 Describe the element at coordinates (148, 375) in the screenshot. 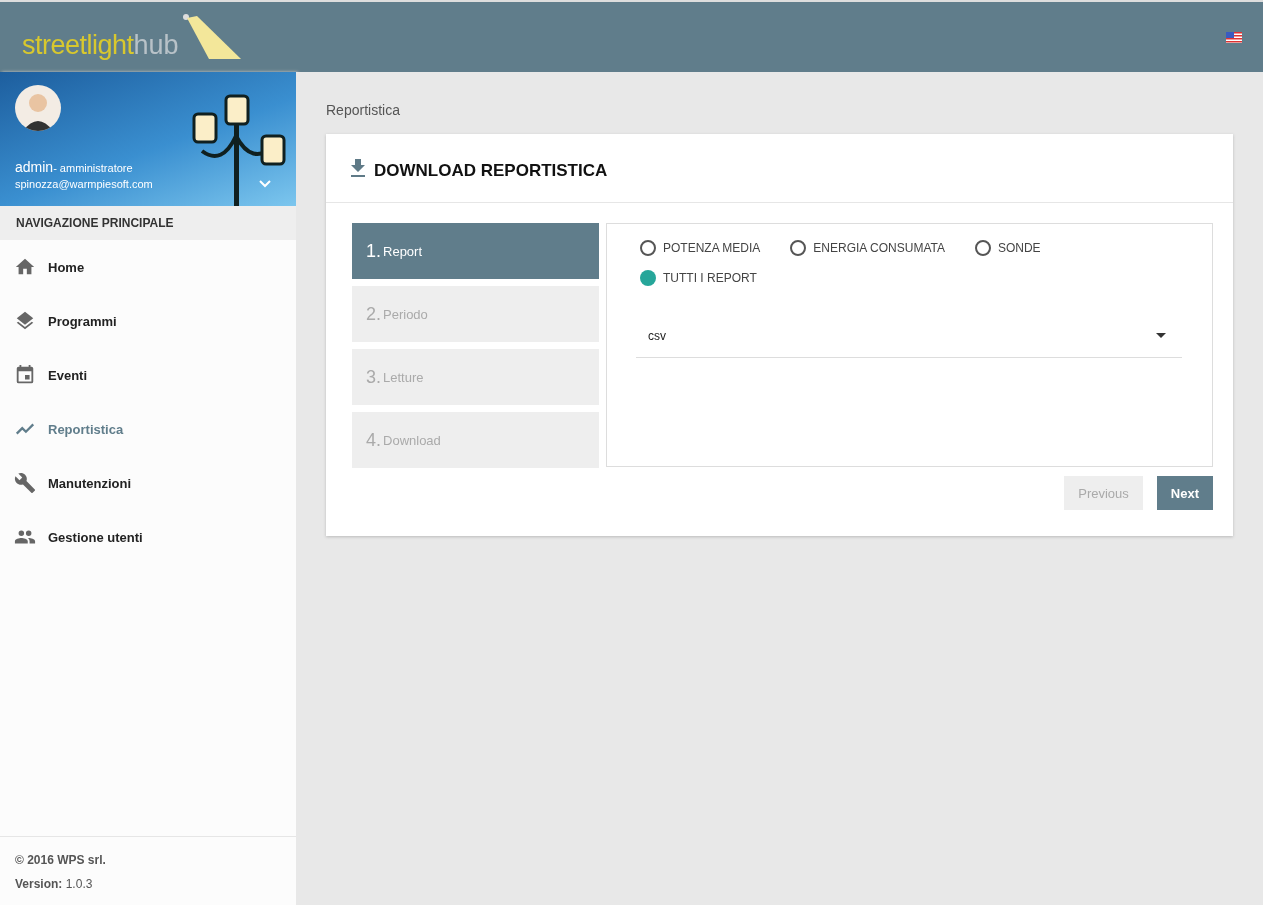

I see `nav-item: Eventi` at that location.